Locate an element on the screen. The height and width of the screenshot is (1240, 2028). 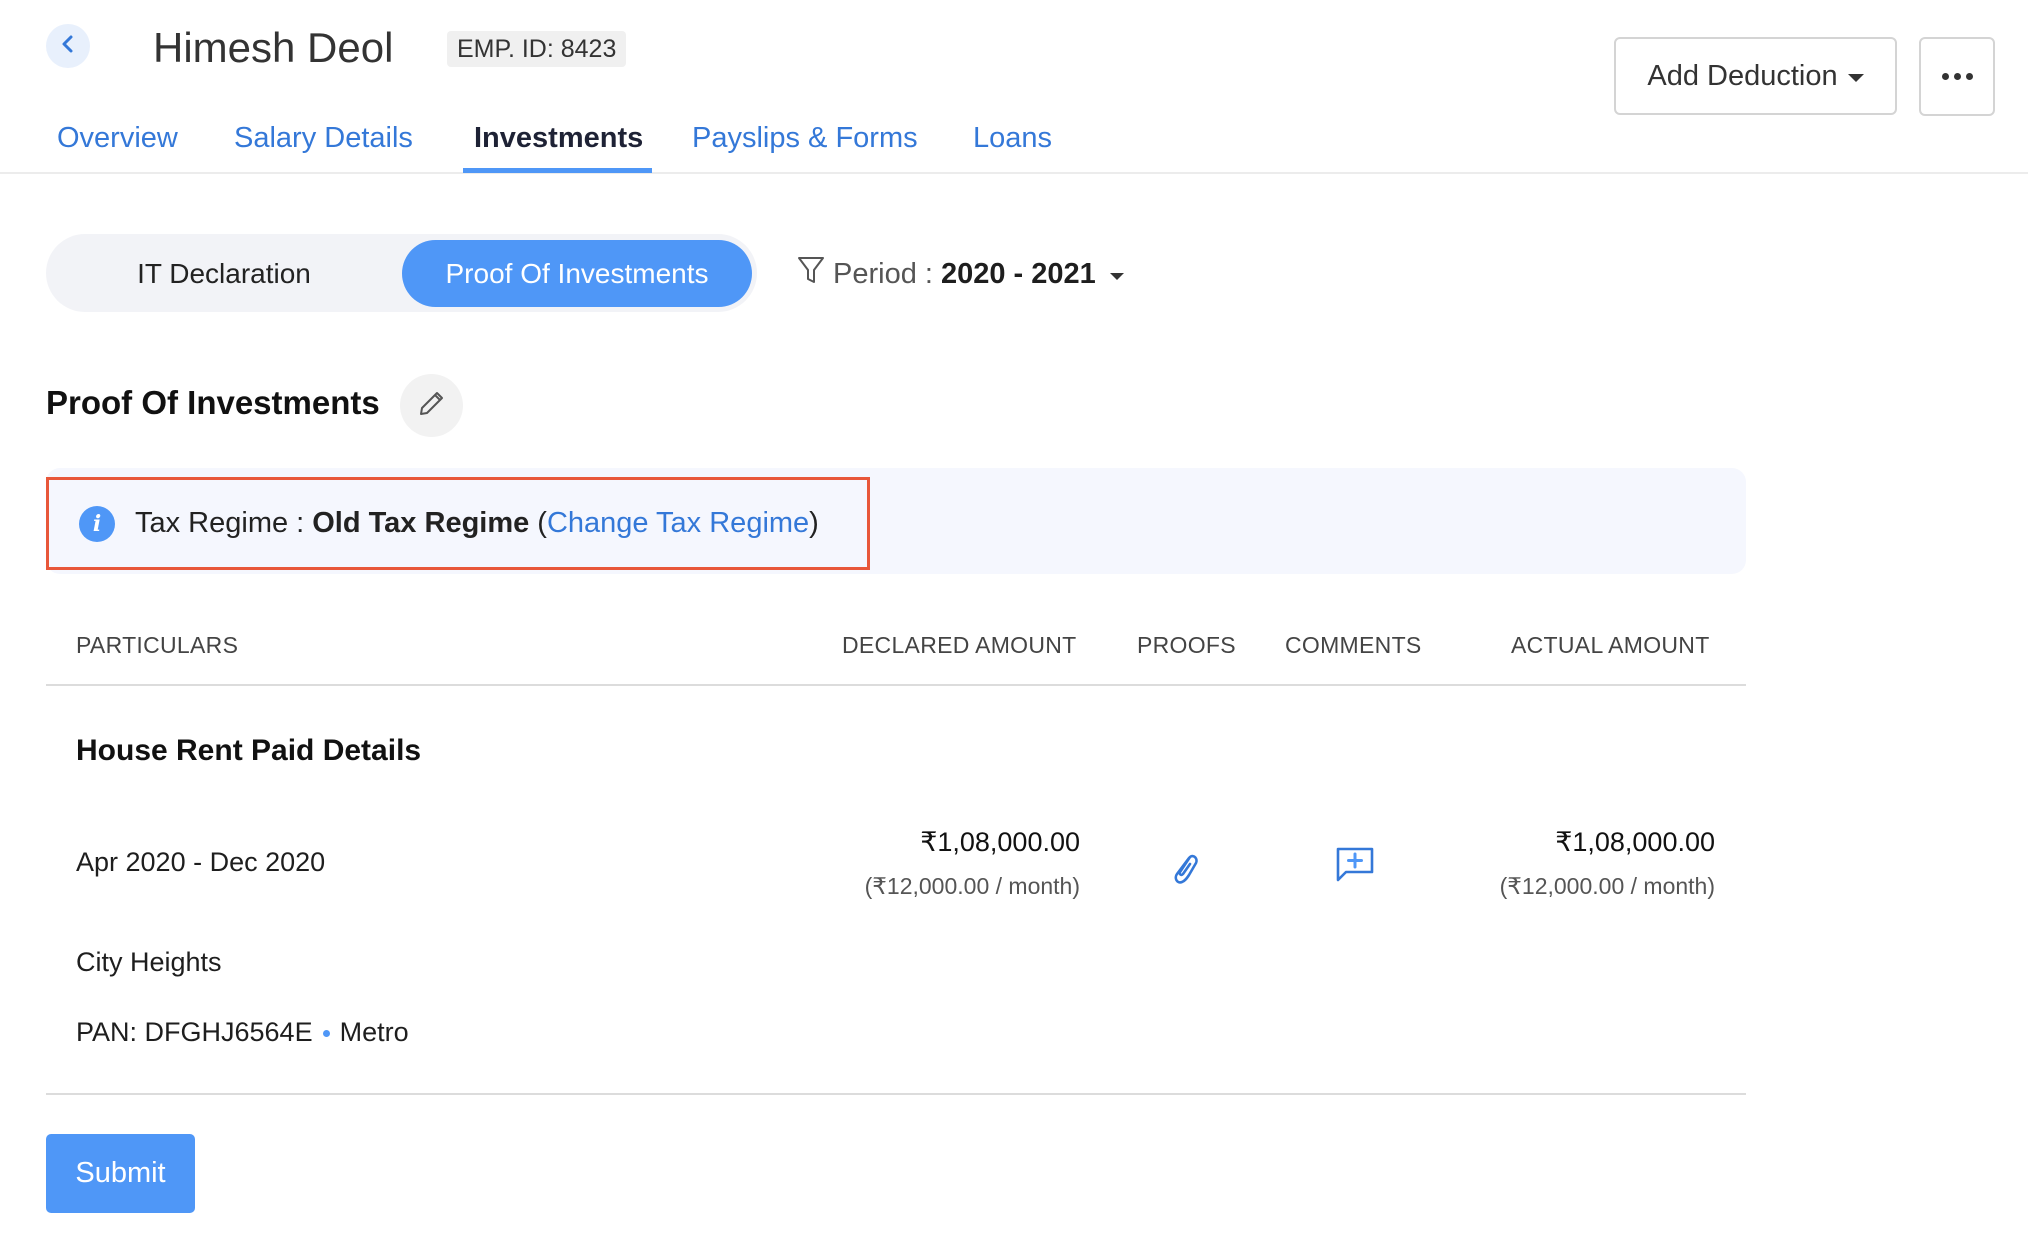
column-header-actual-amount: ACTUAL AMOUNT is located at coordinates (1610, 645).